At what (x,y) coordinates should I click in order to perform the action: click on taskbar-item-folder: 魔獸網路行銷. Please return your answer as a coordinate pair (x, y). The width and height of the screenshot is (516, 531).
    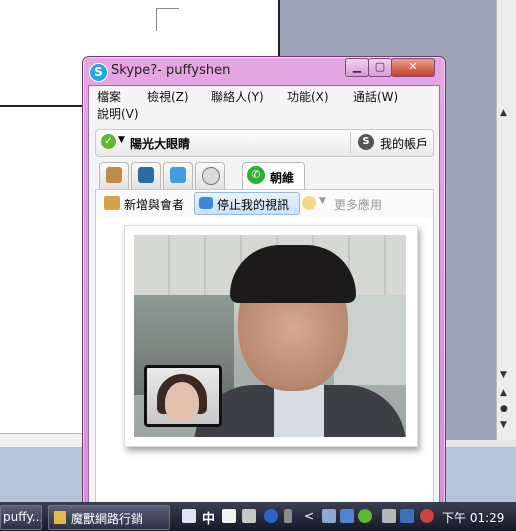
    Looking at the image, I should click on (109, 517).